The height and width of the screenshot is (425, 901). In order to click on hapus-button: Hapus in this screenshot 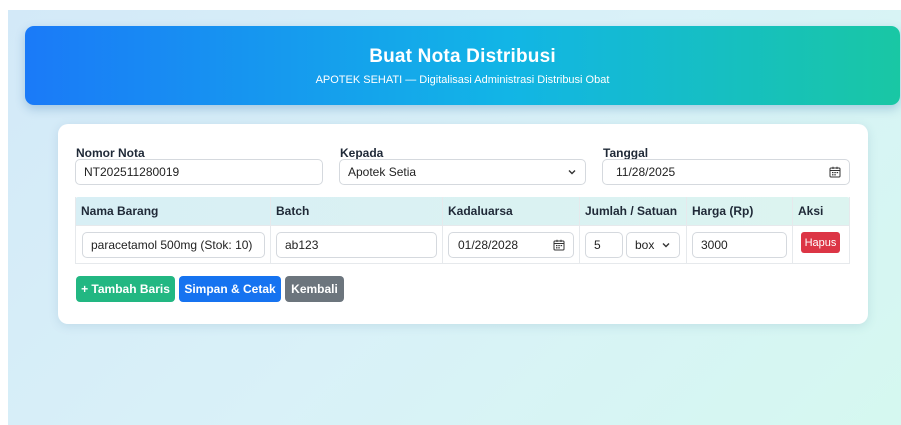, I will do `click(820, 242)`.